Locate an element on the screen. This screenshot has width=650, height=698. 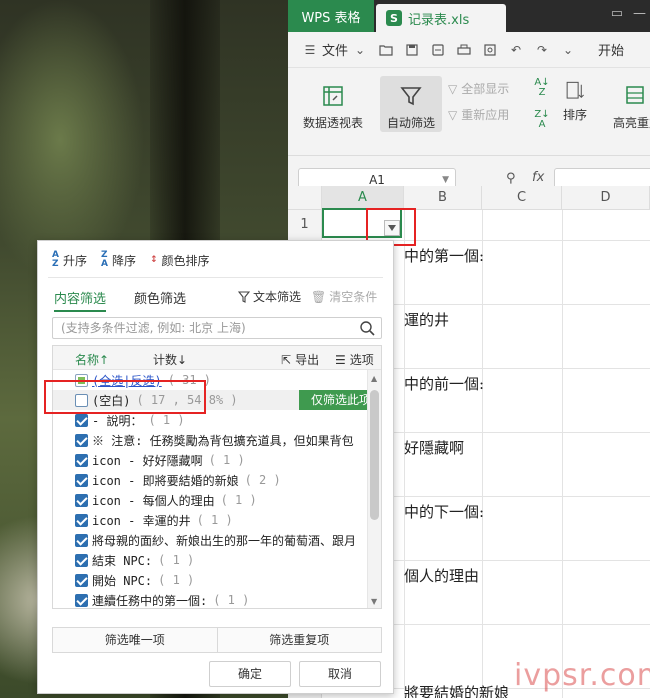
export-pdf-icon is located at coordinates (438, 50).